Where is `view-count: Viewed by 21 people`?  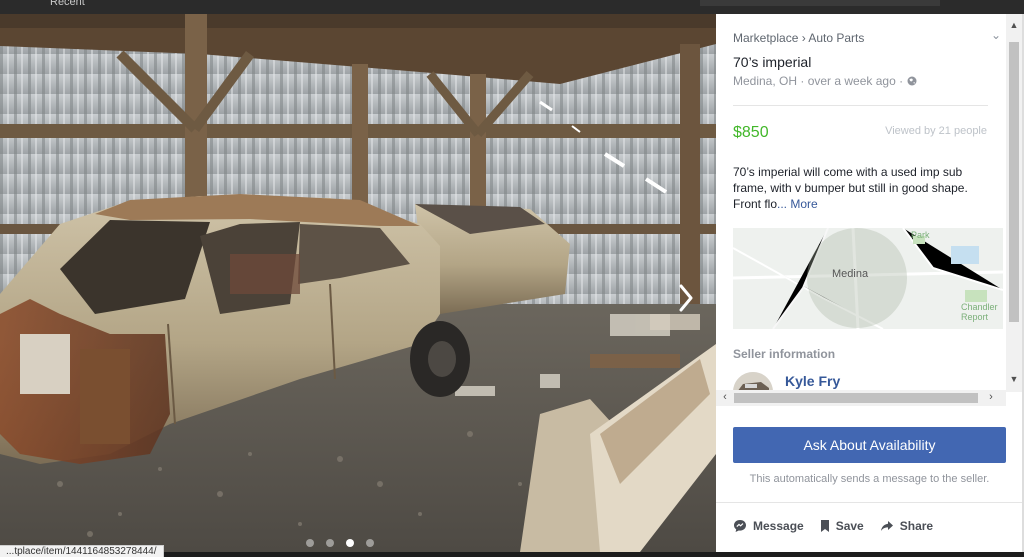 view-count: Viewed by 21 people is located at coordinates (936, 131).